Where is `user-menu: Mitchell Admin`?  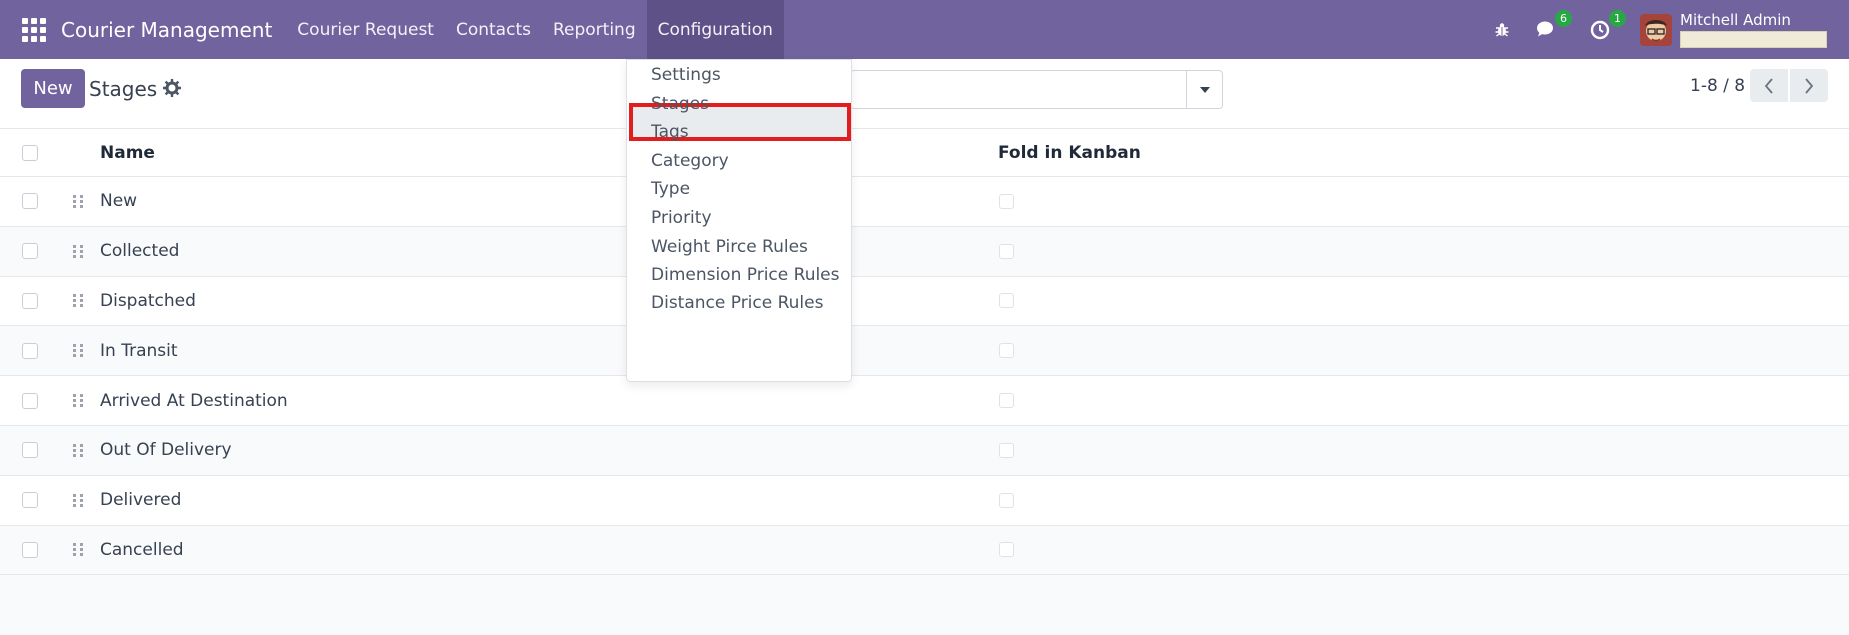 user-menu: Mitchell Admin is located at coordinates (1753, 30).